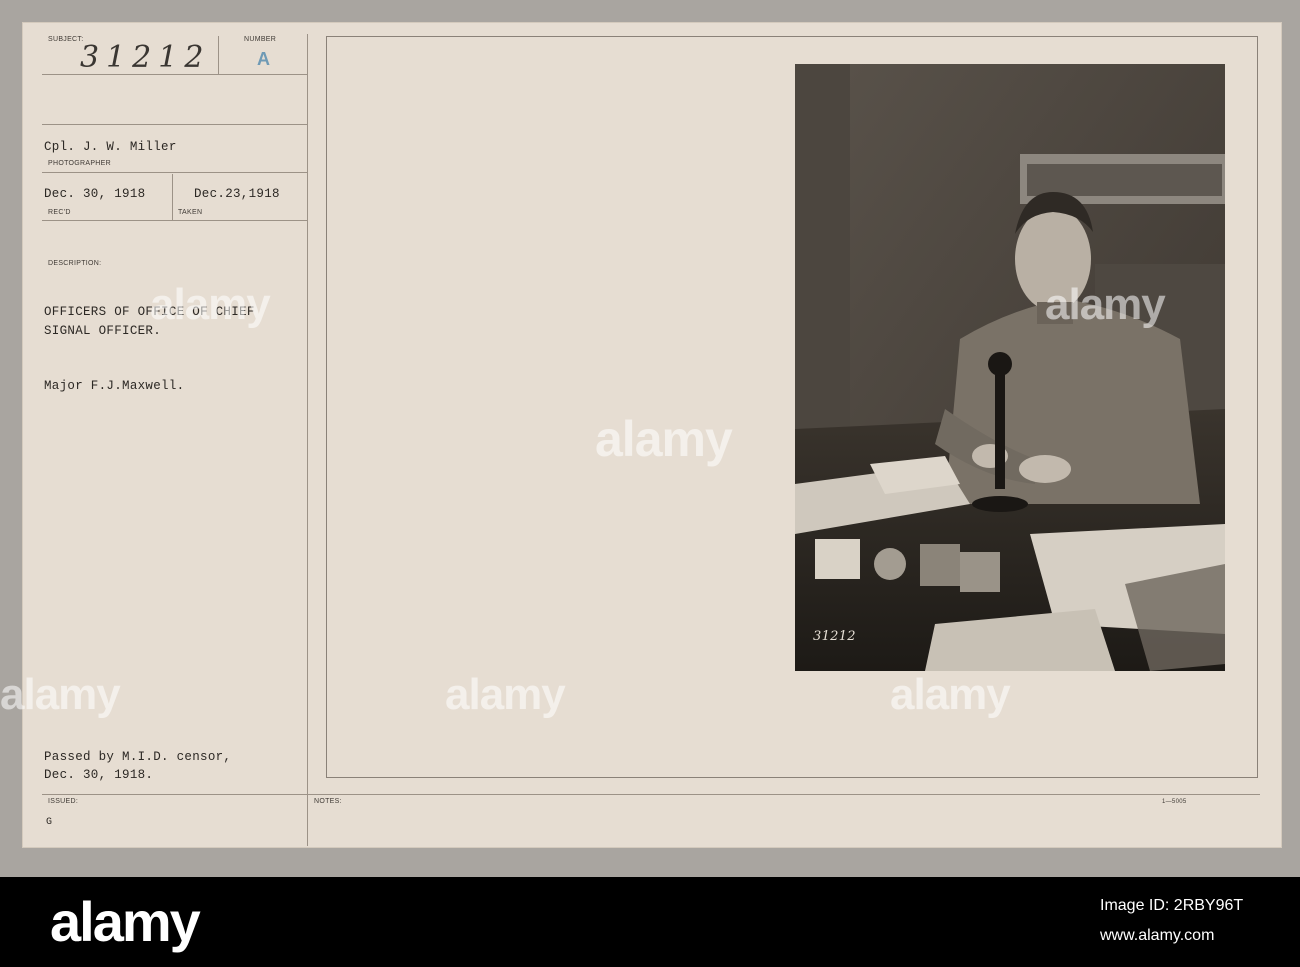  I want to click on photographer-label: PHOTOGRAPHER, so click(79, 163).